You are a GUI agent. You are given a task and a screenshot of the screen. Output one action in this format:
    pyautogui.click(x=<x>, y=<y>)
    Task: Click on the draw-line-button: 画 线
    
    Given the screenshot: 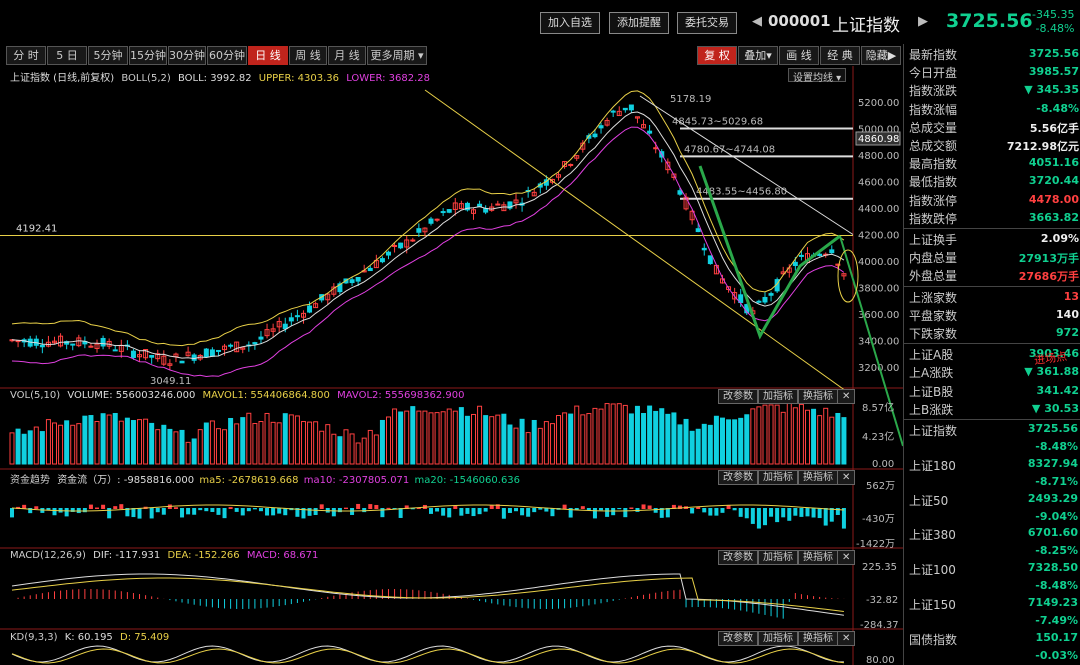 What is the action you would take?
    pyautogui.click(x=799, y=55)
    